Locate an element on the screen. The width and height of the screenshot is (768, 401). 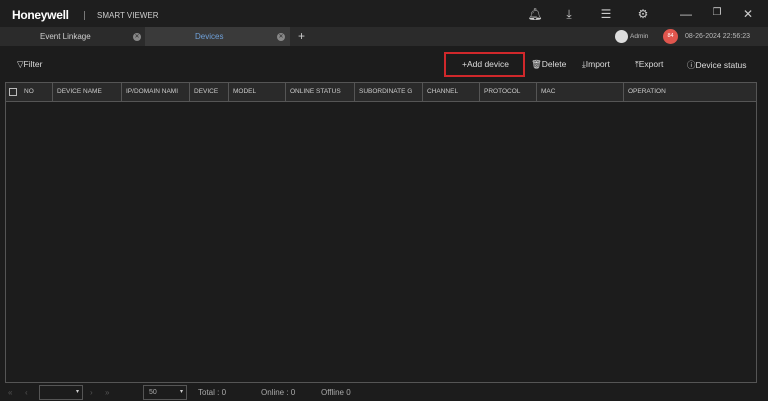
honeywell-logo: Honeywell is located at coordinates (40, 15).